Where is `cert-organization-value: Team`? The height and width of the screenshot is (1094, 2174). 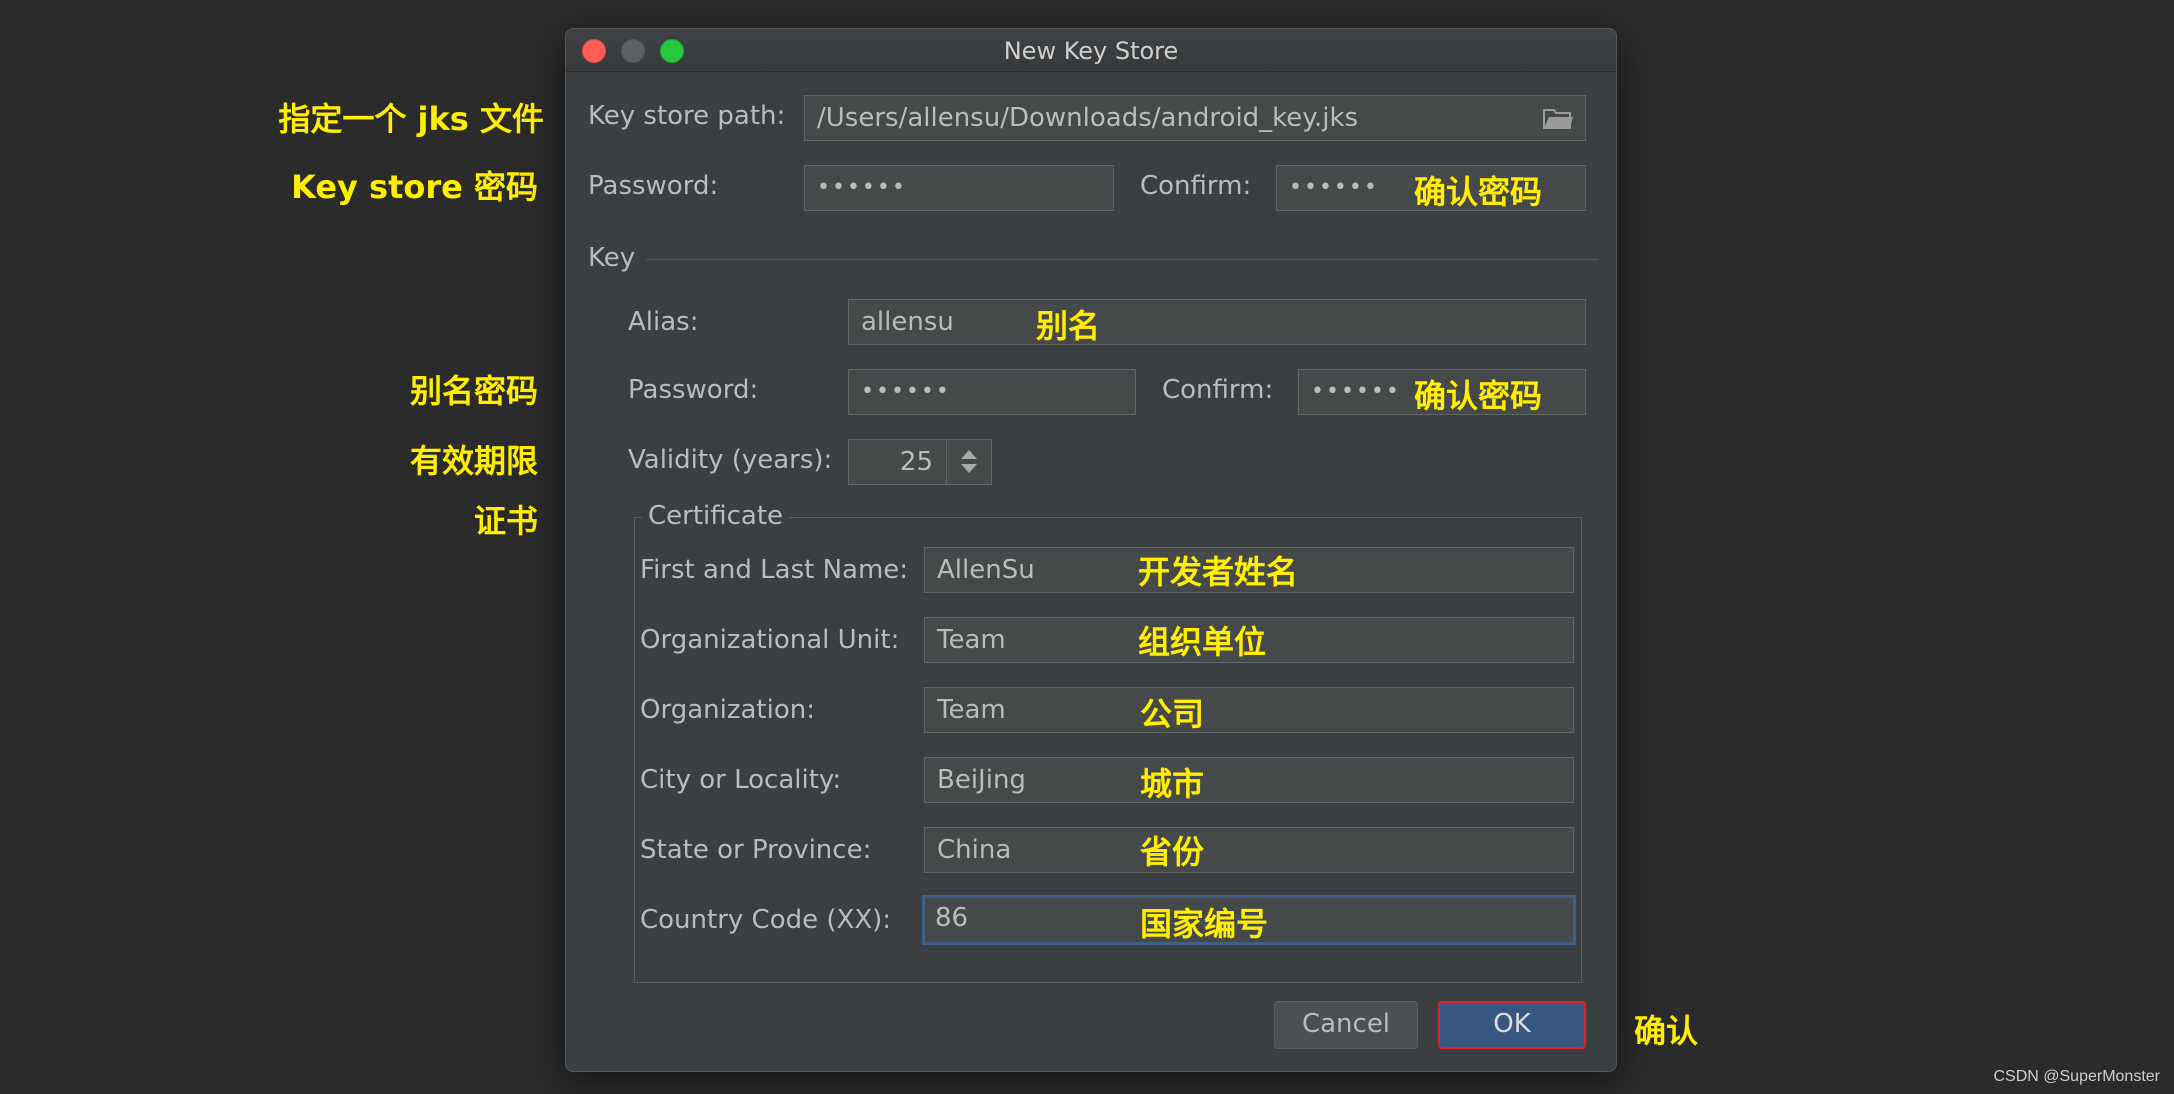
cert-organization-value: Team is located at coordinates (971, 710).